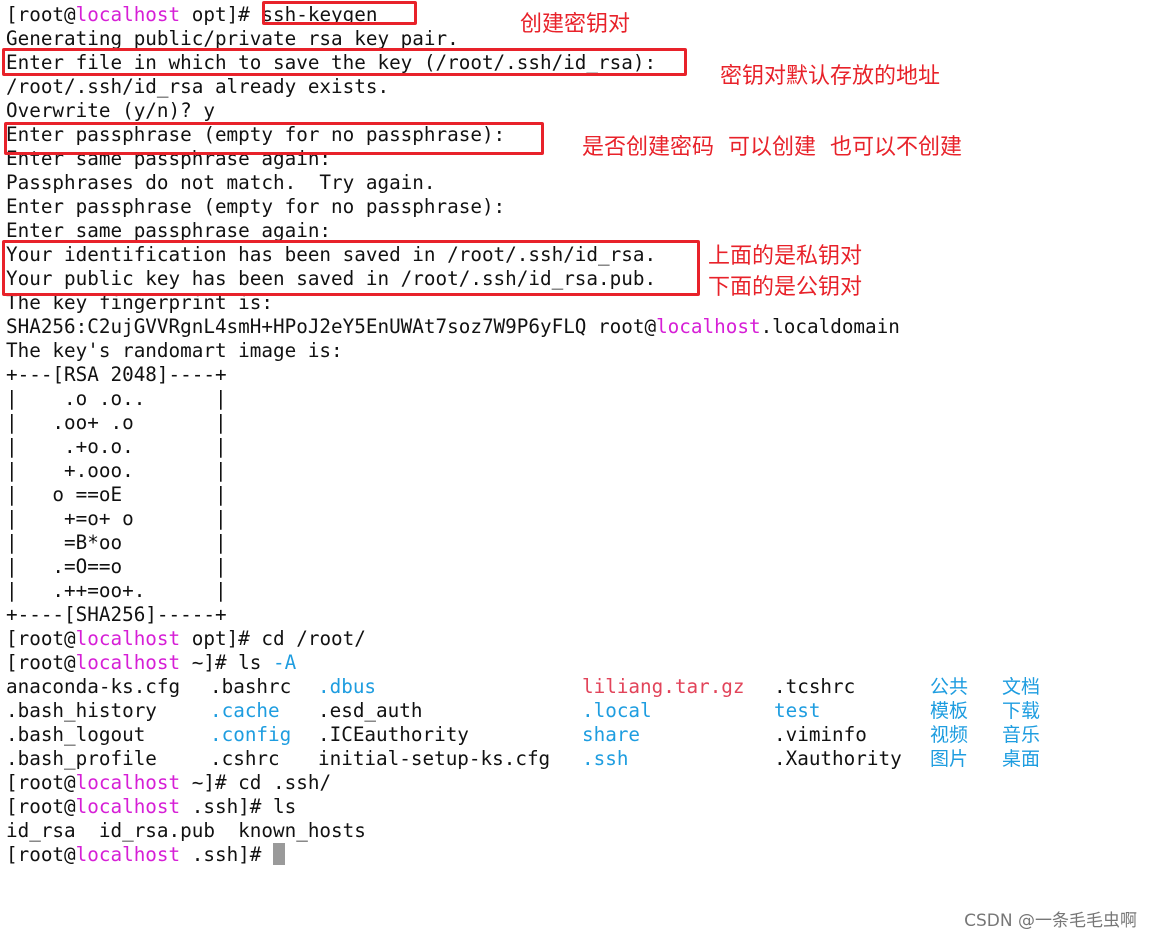  Describe the element at coordinates (221, 182) in the screenshot. I see `terminal-line: Passphrases do not match. Try again.` at that location.